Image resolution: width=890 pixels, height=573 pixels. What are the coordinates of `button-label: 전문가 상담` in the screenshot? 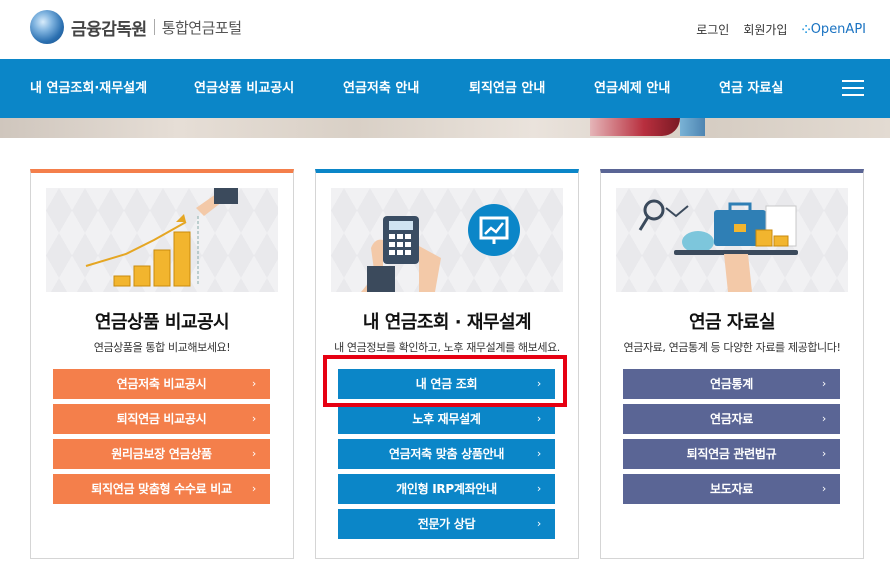 It's located at (446, 524).